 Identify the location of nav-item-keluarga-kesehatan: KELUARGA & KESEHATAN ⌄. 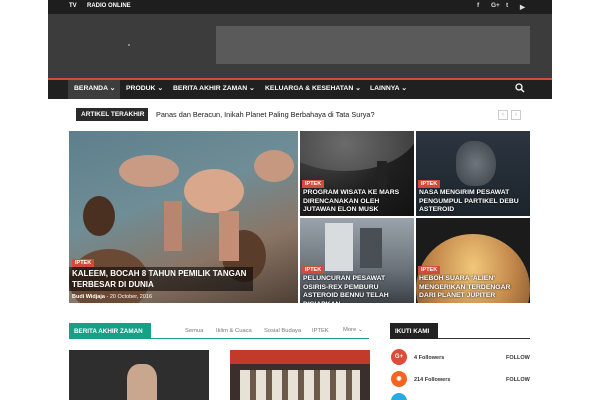
(313, 88).